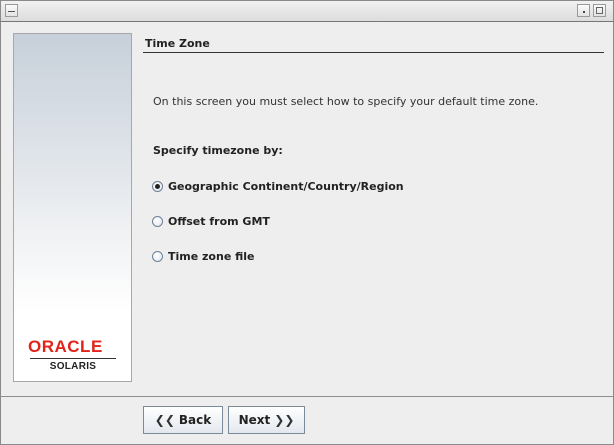 Image resolution: width=614 pixels, height=445 pixels. Describe the element at coordinates (286, 186) in the screenshot. I see `option-label: Geographic Continent/Country/Region` at that location.